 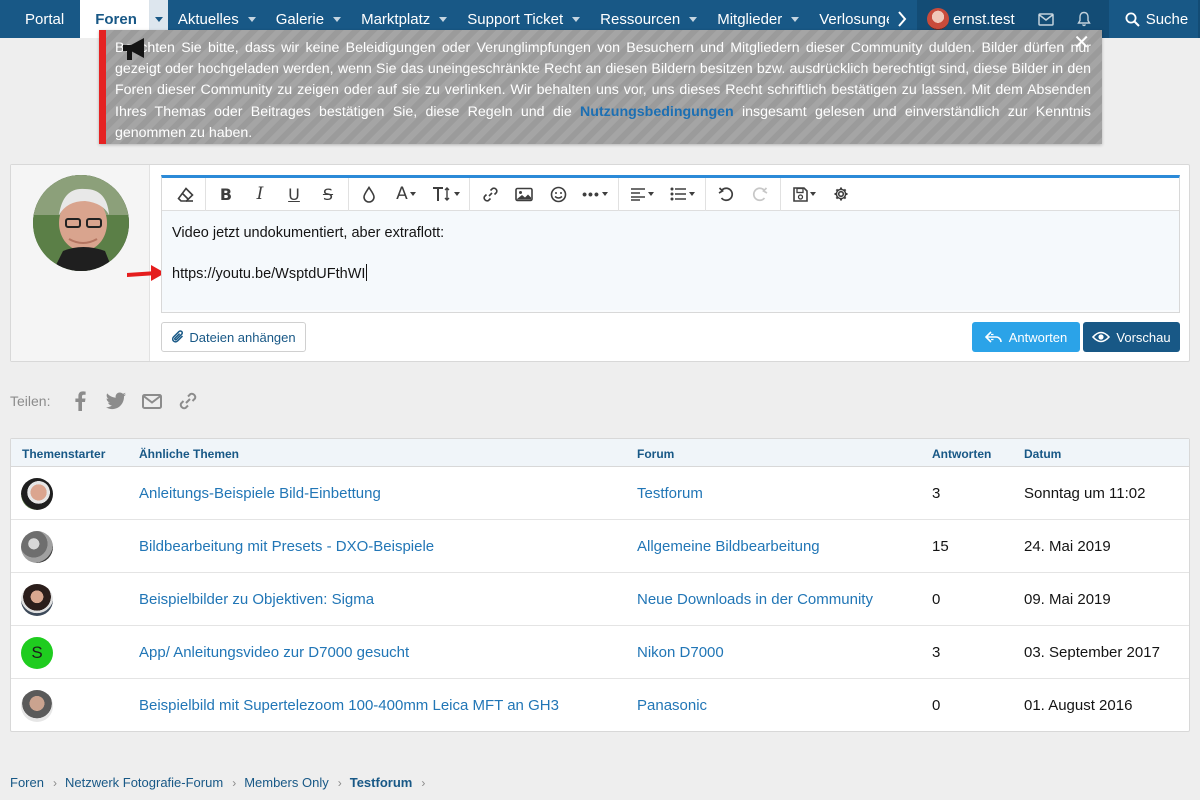 What do you see at coordinates (178, 336) in the screenshot?
I see `paperclip-icon` at bounding box center [178, 336].